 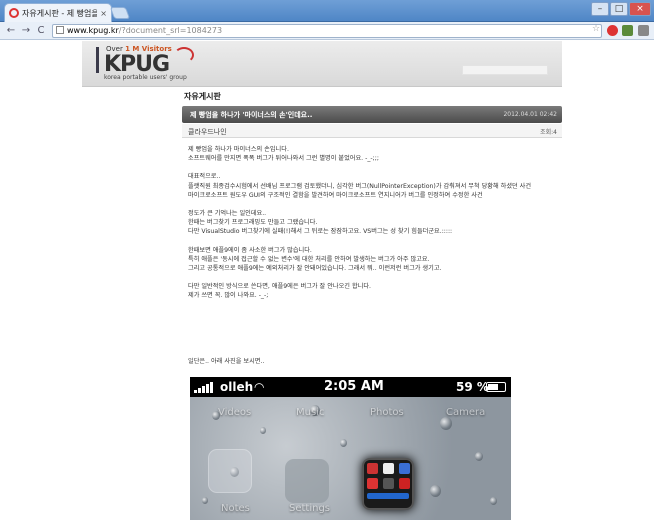 What do you see at coordinates (60, 30) in the screenshot?
I see `page-icon` at bounding box center [60, 30].